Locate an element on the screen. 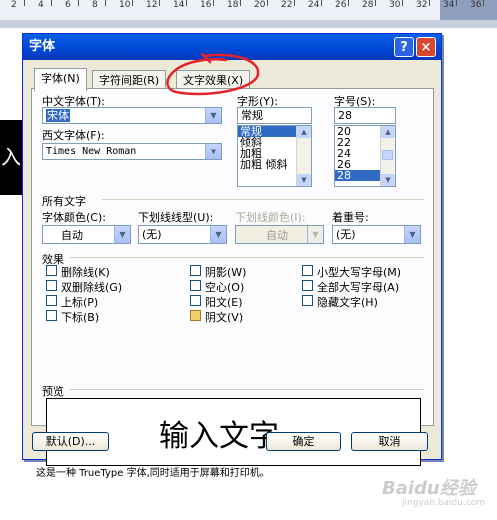 The height and width of the screenshot is (520, 497). underline-type-value: (无) is located at coordinates (152, 234).